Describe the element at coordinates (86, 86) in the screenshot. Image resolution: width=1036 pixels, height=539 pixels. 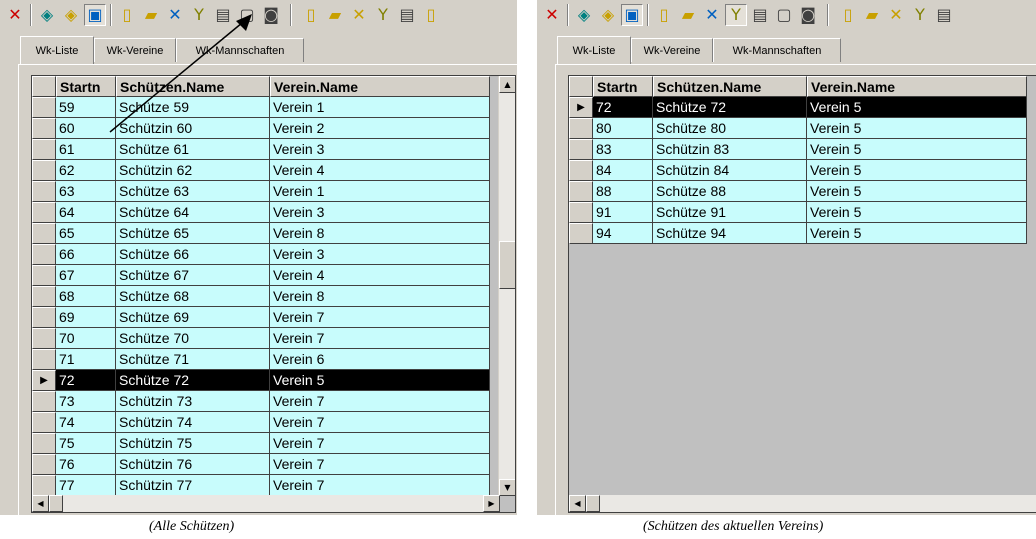
I see `column-header-startn: Startn` at that location.